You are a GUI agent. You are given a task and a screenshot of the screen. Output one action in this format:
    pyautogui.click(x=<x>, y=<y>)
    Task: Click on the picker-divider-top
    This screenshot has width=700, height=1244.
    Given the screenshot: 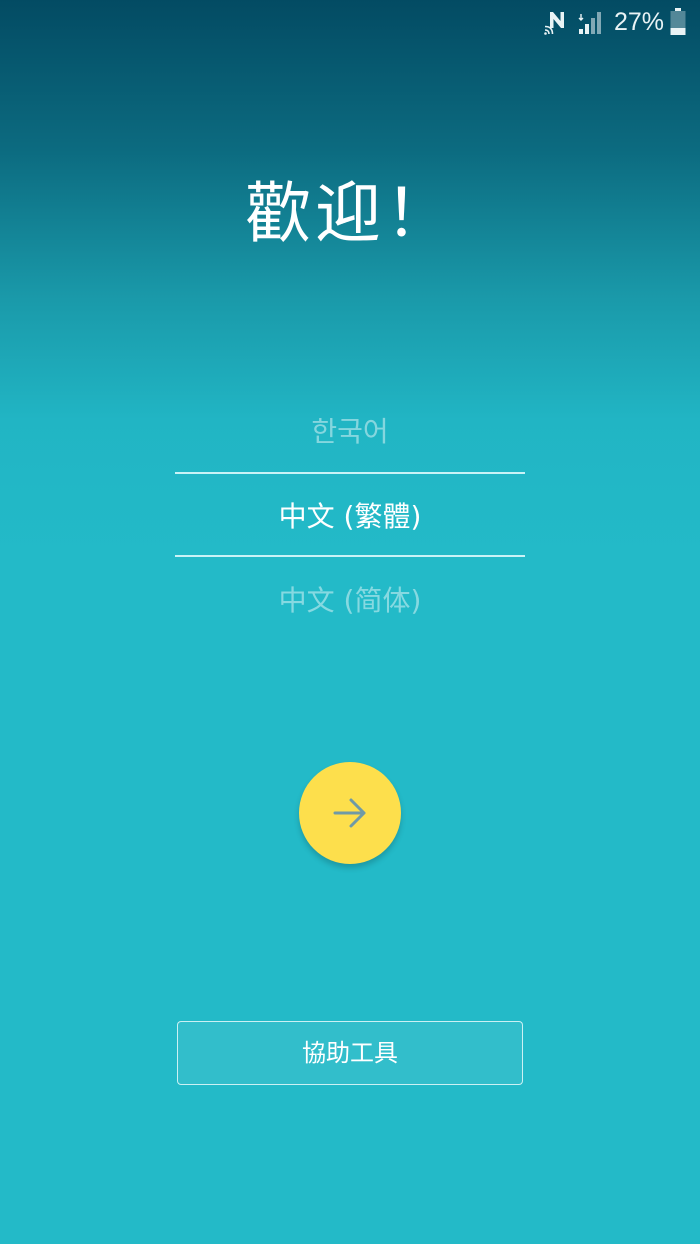 What is the action you would take?
    pyautogui.click(x=350, y=473)
    